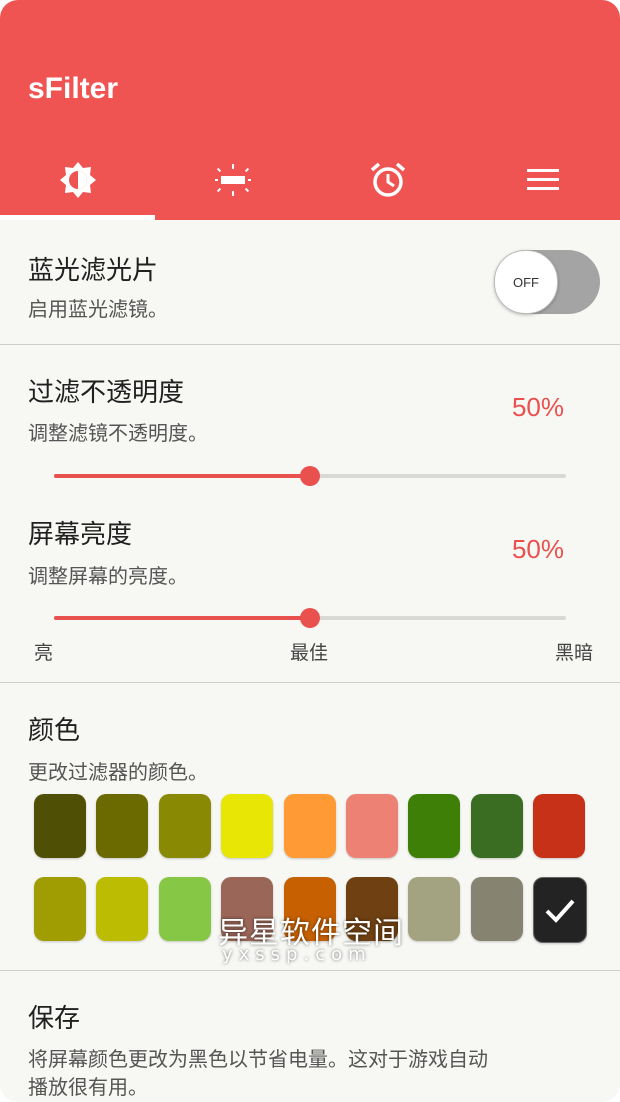 This screenshot has width=620, height=1102. I want to click on check-icon, so click(560, 911).